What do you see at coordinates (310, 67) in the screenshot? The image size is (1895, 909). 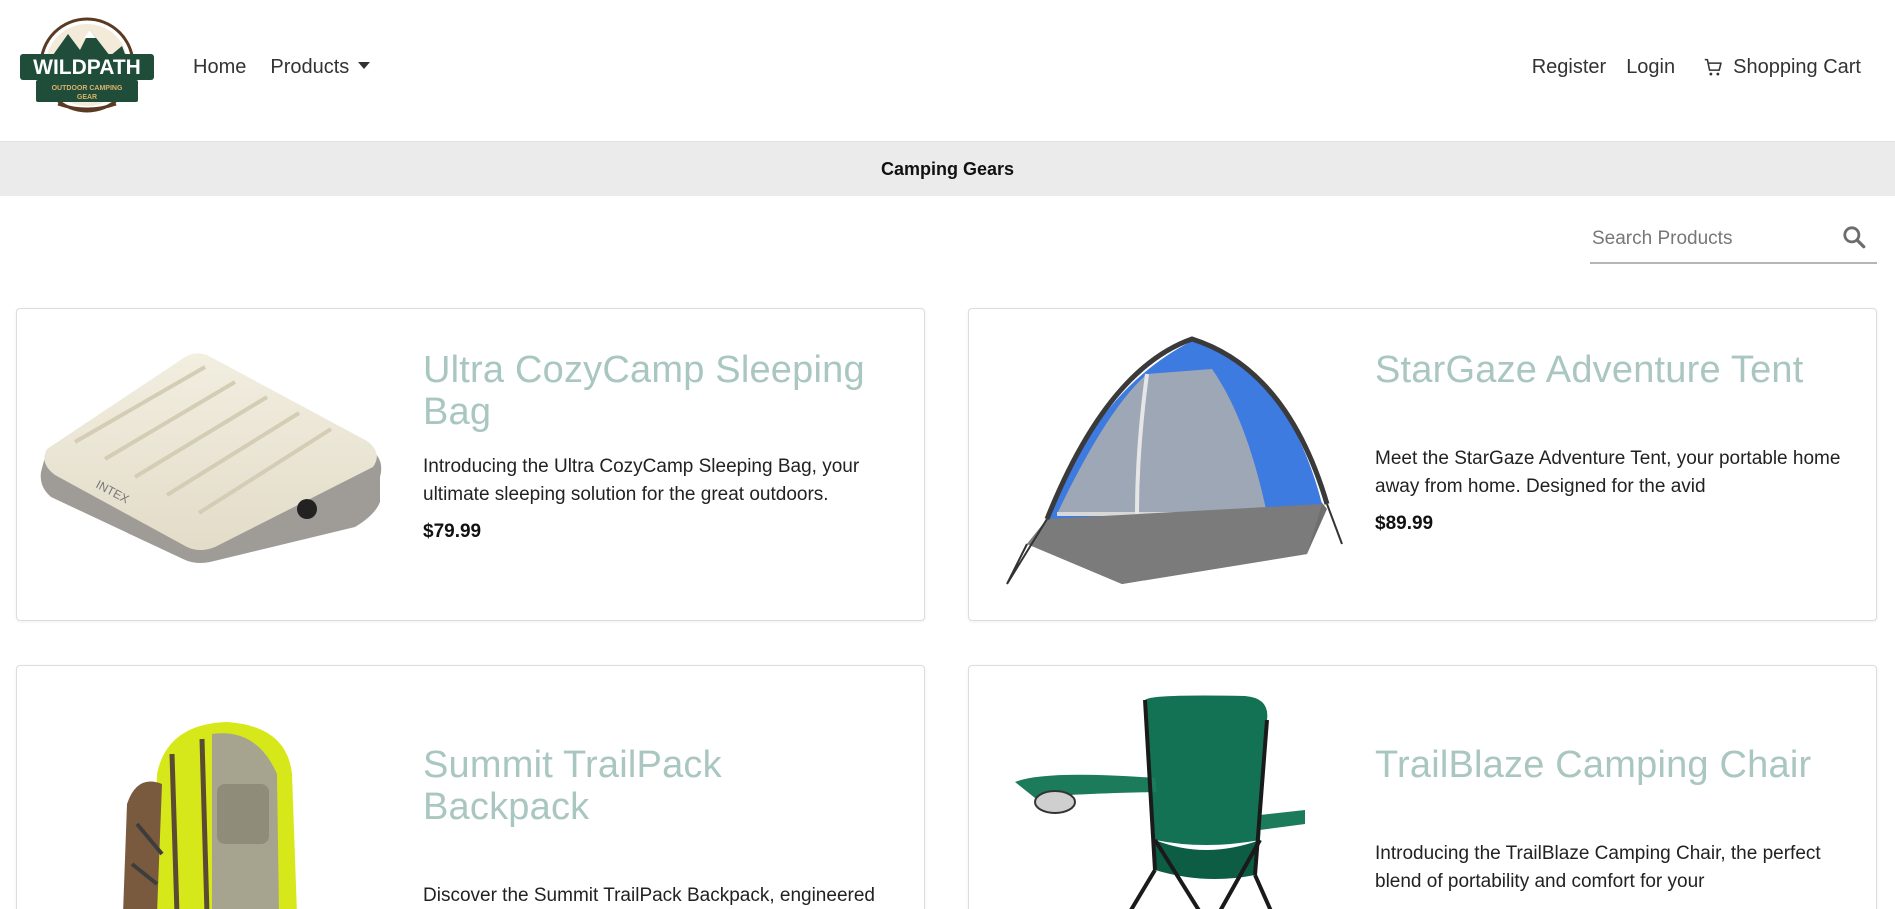 I see `nav-products-label: Products` at bounding box center [310, 67].